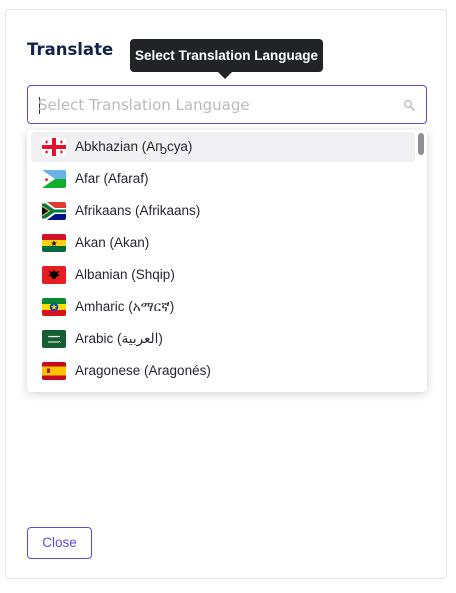 The width and height of the screenshot is (456, 593). What do you see at coordinates (223, 243) in the screenshot?
I see `language-option-akan: Akan (Akan)` at bounding box center [223, 243].